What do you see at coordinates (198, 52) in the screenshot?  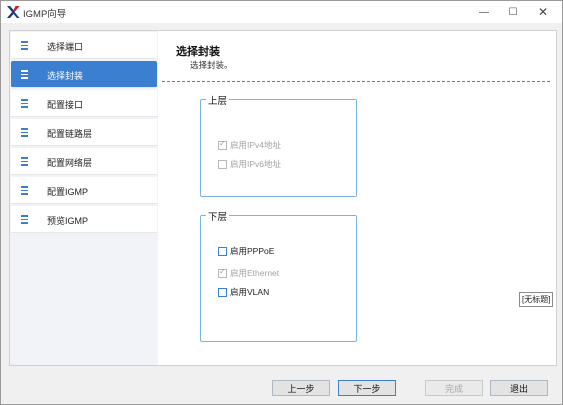 I see `page-title: 选择封装` at bounding box center [198, 52].